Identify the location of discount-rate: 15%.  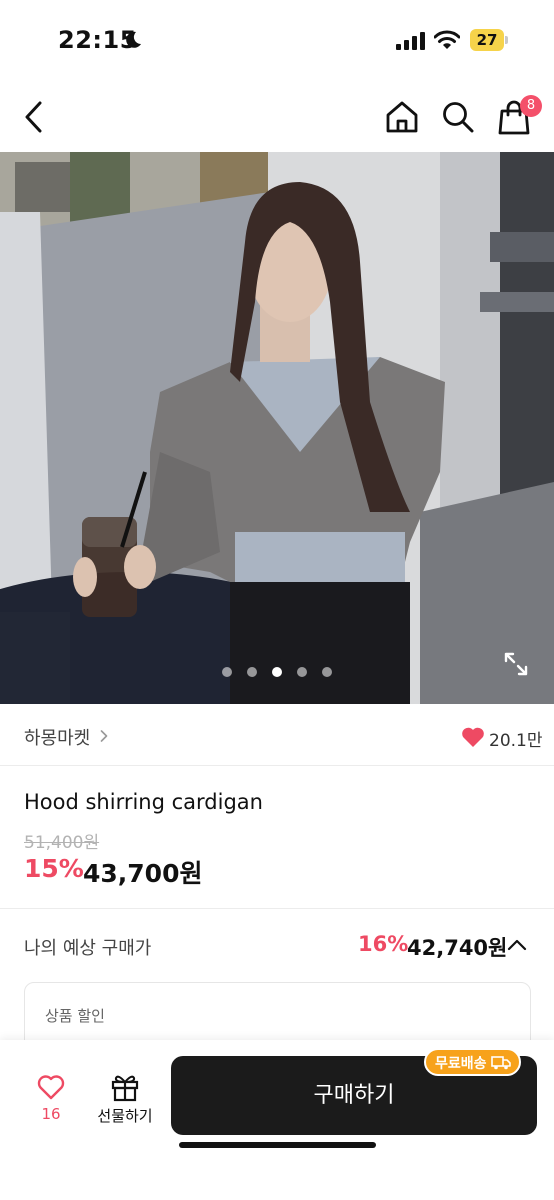
(54, 868).